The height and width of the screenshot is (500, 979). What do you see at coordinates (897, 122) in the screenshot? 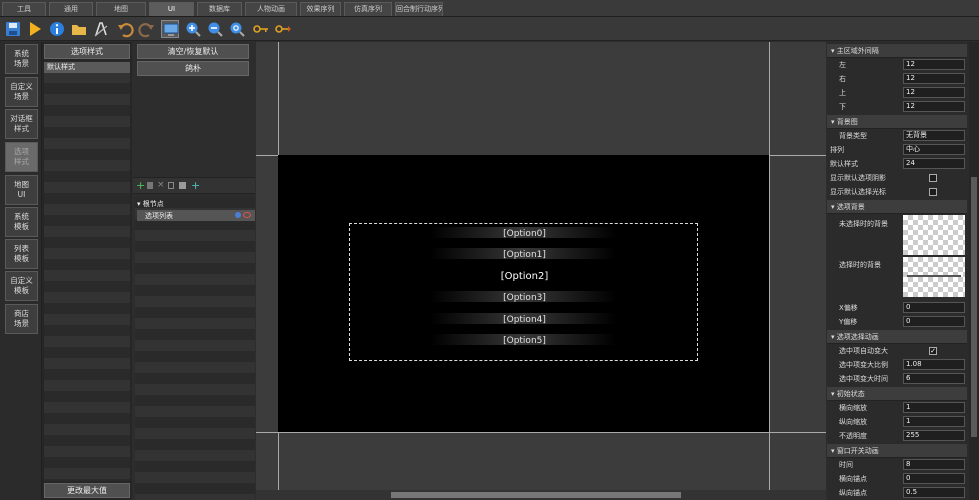
I see `section-background: ▾ 背景图` at bounding box center [897, 122].